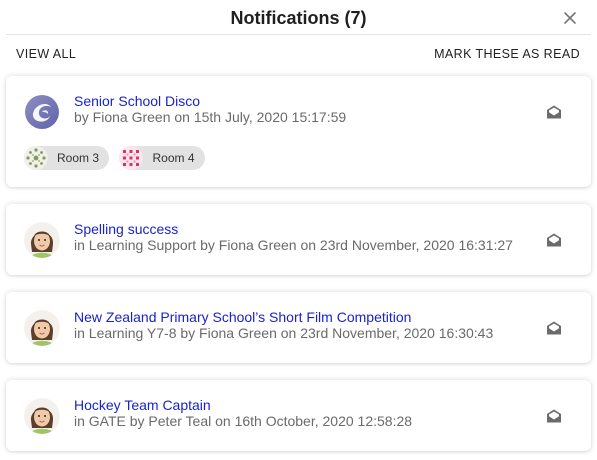 The image size is (597, 460). Describe the element at coordinates (131, 158) in the screenshot. I see `room-4-pattern-icon` at that location.